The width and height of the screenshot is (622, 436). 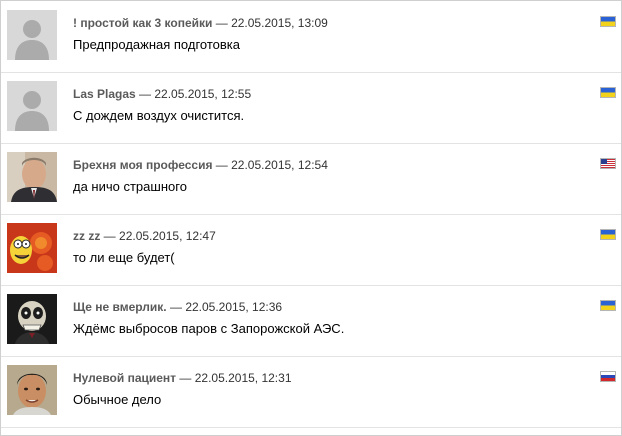 I want to click on comment-datetime: 22.05.2015, 12:47, so click(x=167, y=236).